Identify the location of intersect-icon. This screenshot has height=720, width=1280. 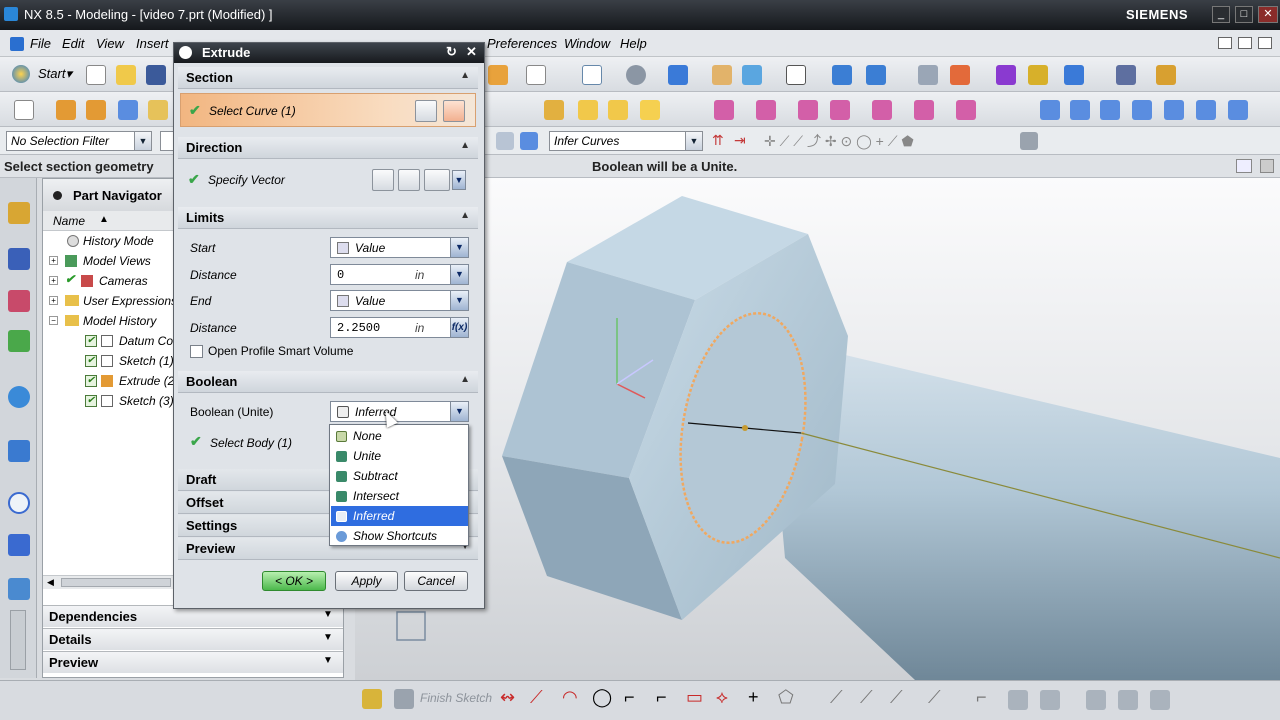
(808, 110).